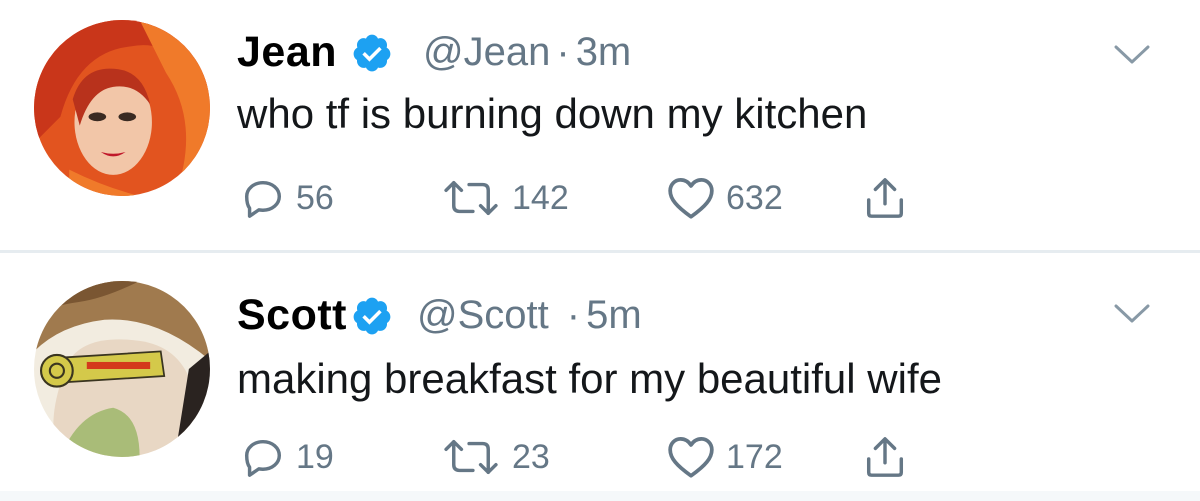 Image resolution: width=1200 pixels, height=501 pixels. I want to click on display-name: Jean, so click(287, 52).